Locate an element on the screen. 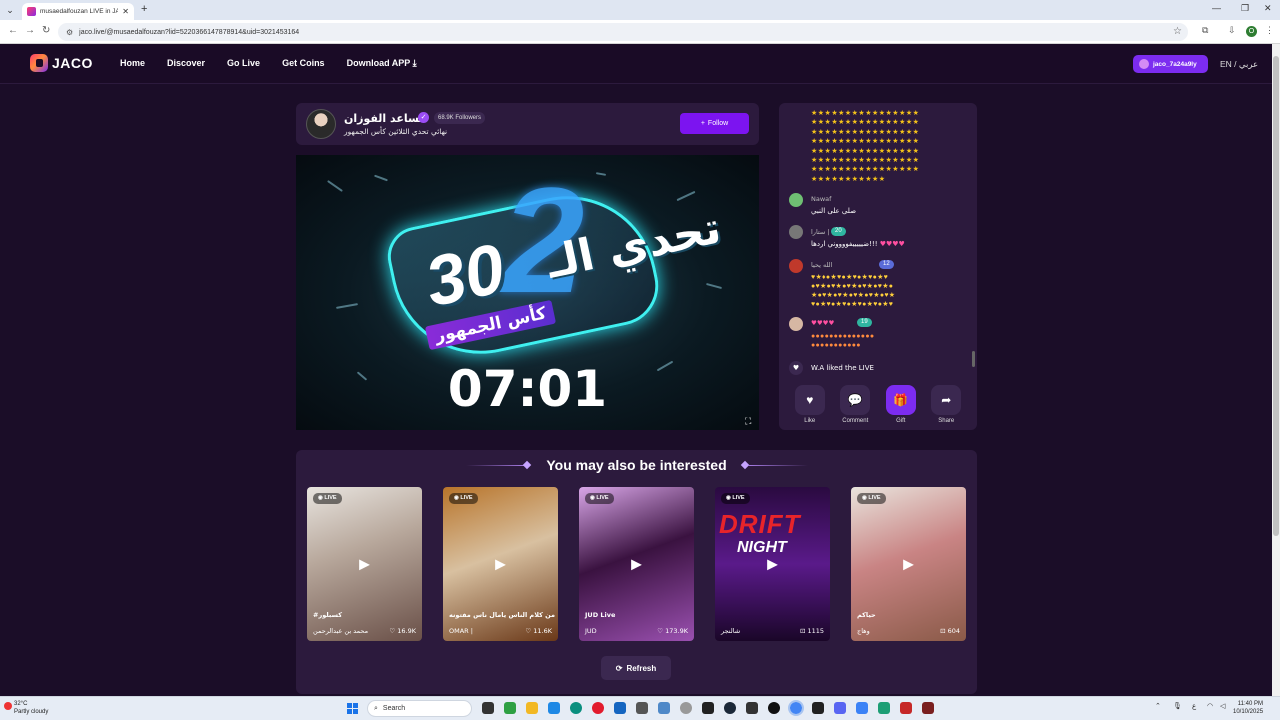  profile-avatar: O is located at coordinates (1251, 31).